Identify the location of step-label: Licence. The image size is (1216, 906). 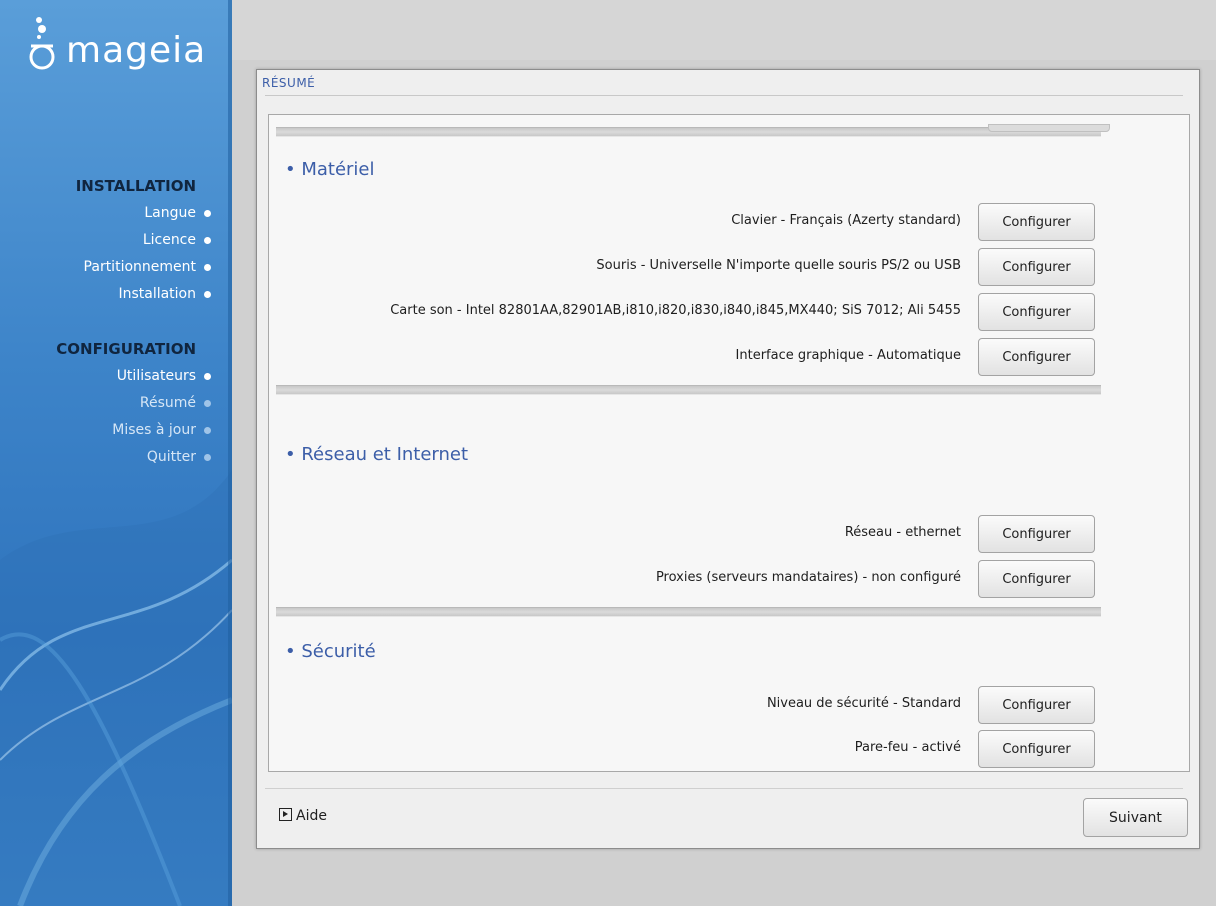
(169, 240).